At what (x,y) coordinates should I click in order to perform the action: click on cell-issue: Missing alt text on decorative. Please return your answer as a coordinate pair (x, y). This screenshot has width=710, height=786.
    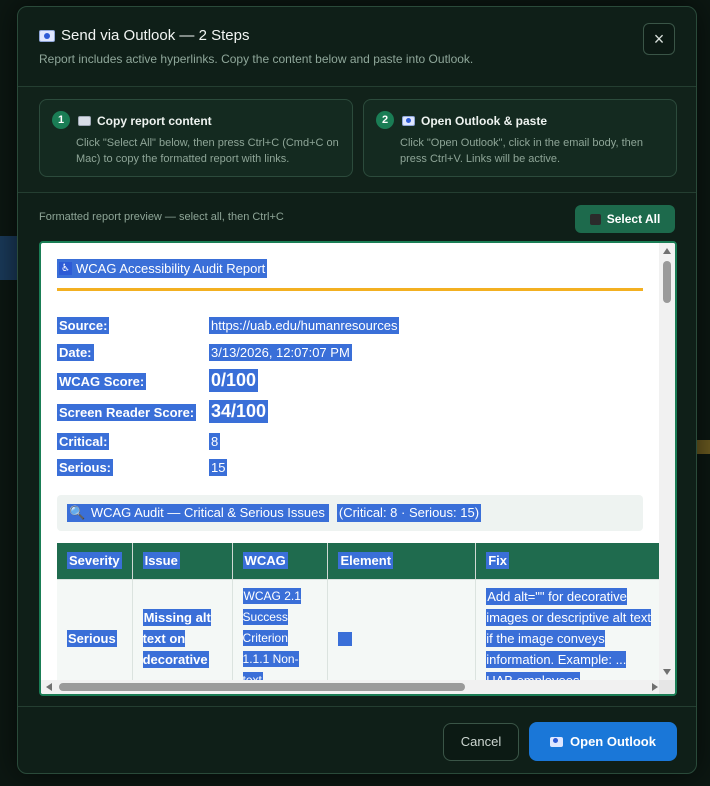
    Looking at the image, I should click on (182, 629).